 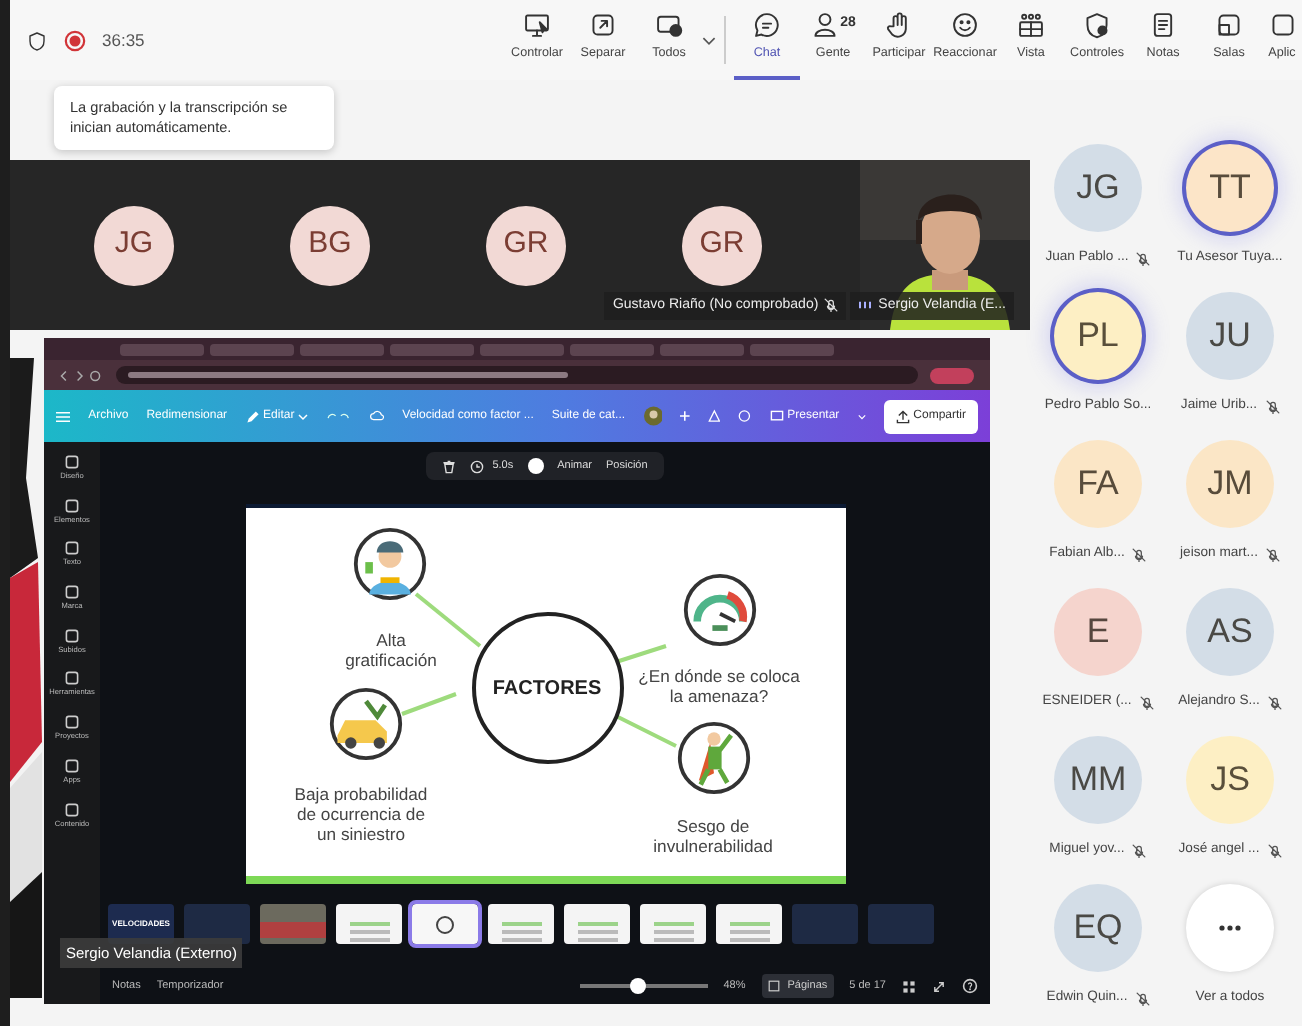 I want to click on avatar: BG, so click(x=330, y=245).